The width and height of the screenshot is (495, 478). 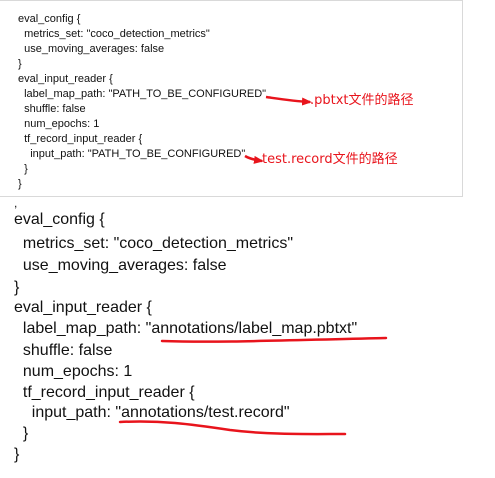 What do you see at coordinates (132, 154) in the screenshot?
I see `small-code-line-10: input_path: "PATH_TO_BE_CONFIGURED"` at bounding box center [132, 154].